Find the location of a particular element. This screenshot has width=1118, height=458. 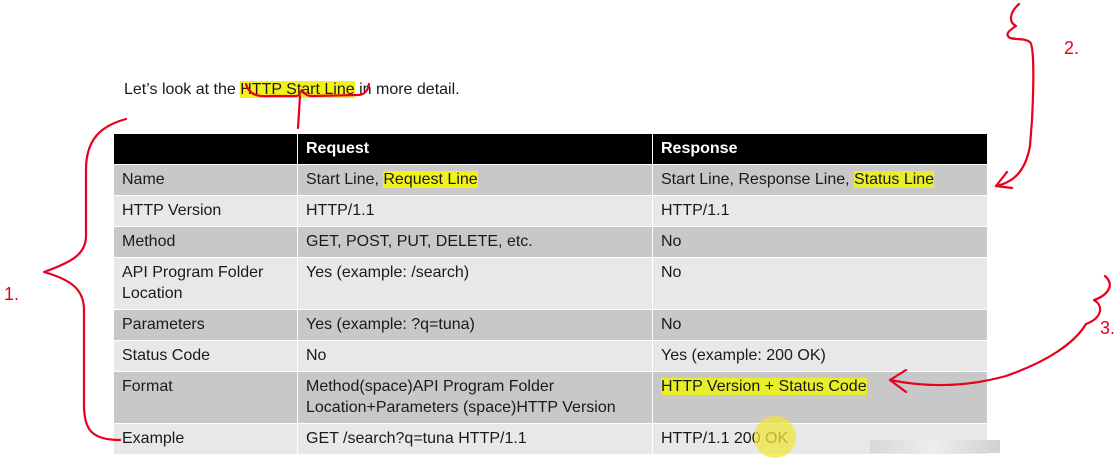

mark-1: 1. is located at coordinates (11, 294).